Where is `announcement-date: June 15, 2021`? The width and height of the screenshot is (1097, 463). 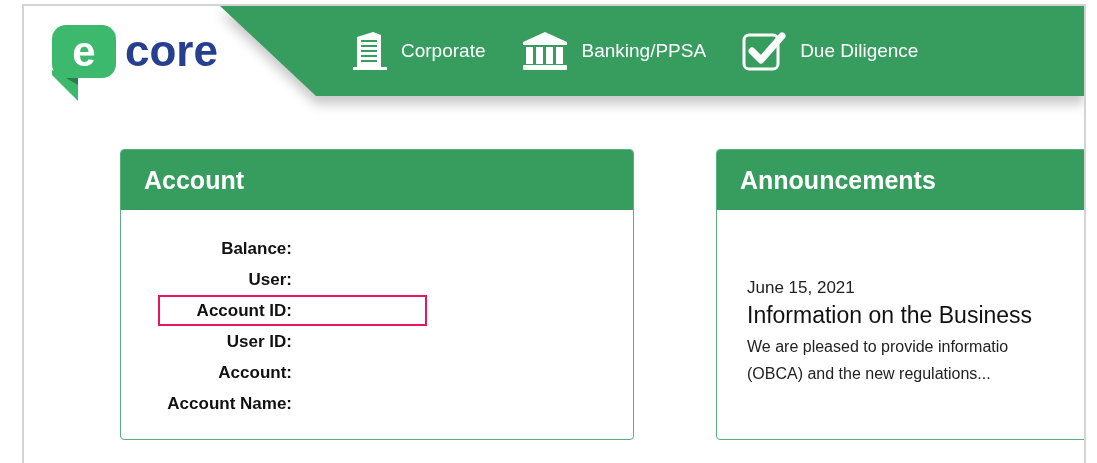
announcement-date: June 15, 2021 is located at coordinates (801, 288).